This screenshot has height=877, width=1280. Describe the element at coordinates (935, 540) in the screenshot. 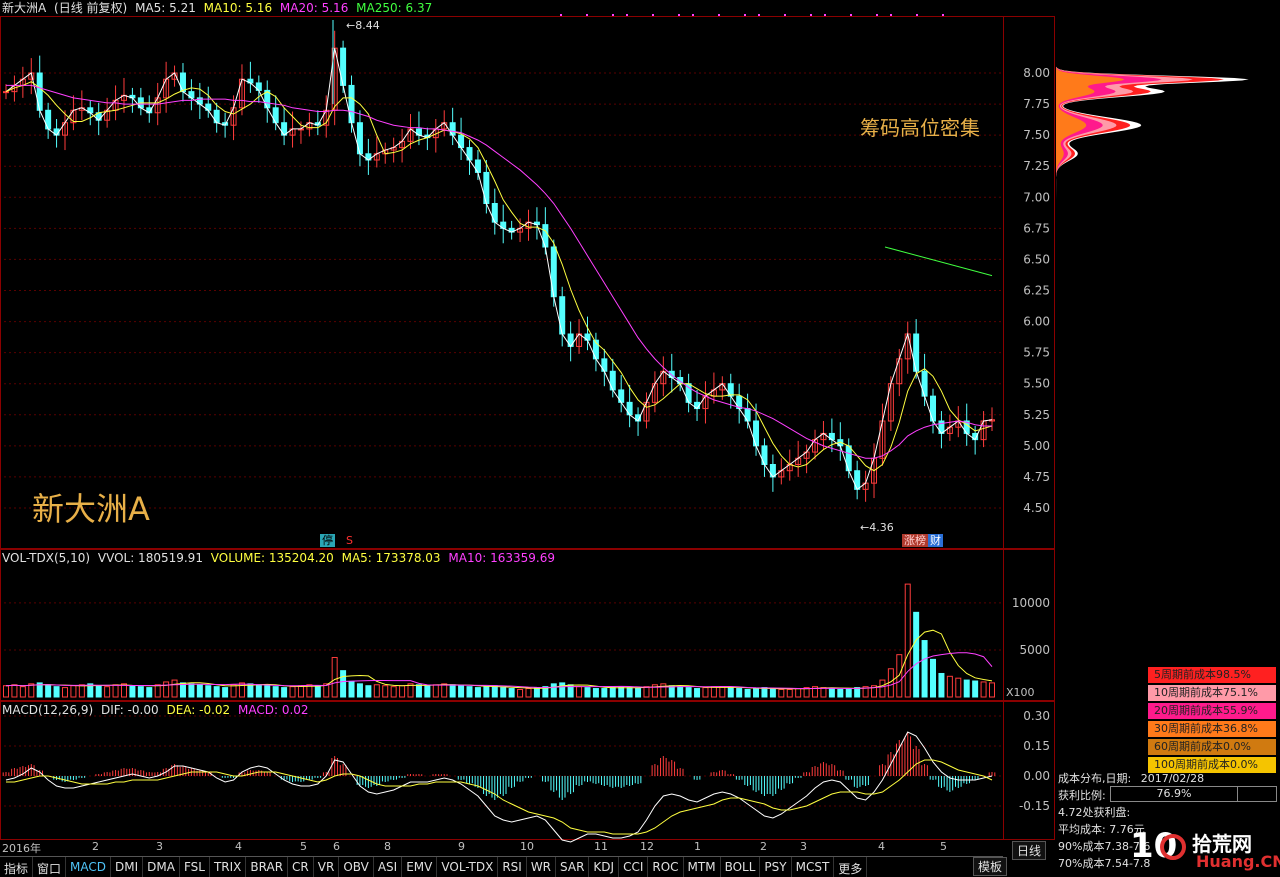

I see `cai-badge: 财` at that location.